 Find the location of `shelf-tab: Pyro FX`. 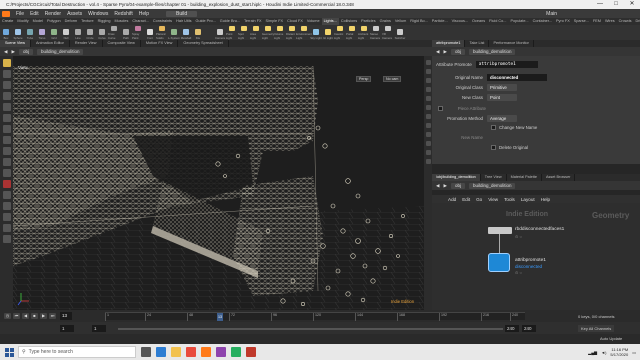

shelf-tab: Pyro FX is located at coordinates (563, 21).